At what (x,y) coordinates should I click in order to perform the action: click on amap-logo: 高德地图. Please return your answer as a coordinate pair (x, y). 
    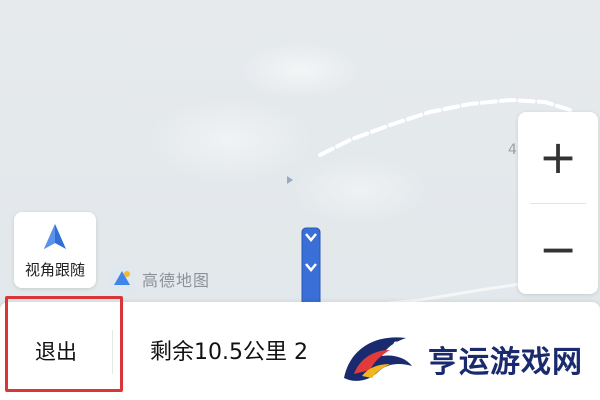
    Looking at the image, I should click on (159, 279).